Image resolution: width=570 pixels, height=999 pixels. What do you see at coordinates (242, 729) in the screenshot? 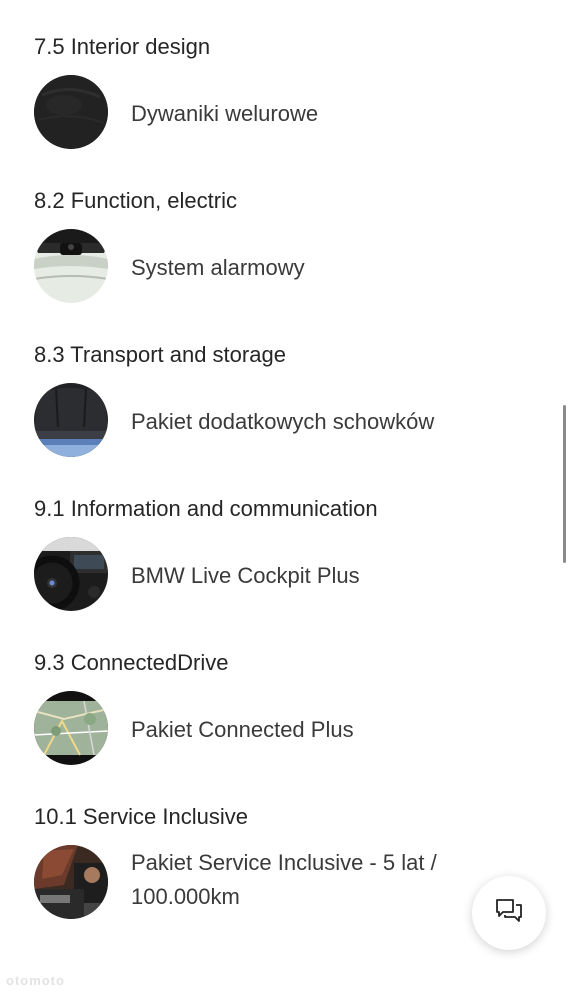
I see `equipment-label: Pakiet Connected Plus` at bounding box center [242, 729].